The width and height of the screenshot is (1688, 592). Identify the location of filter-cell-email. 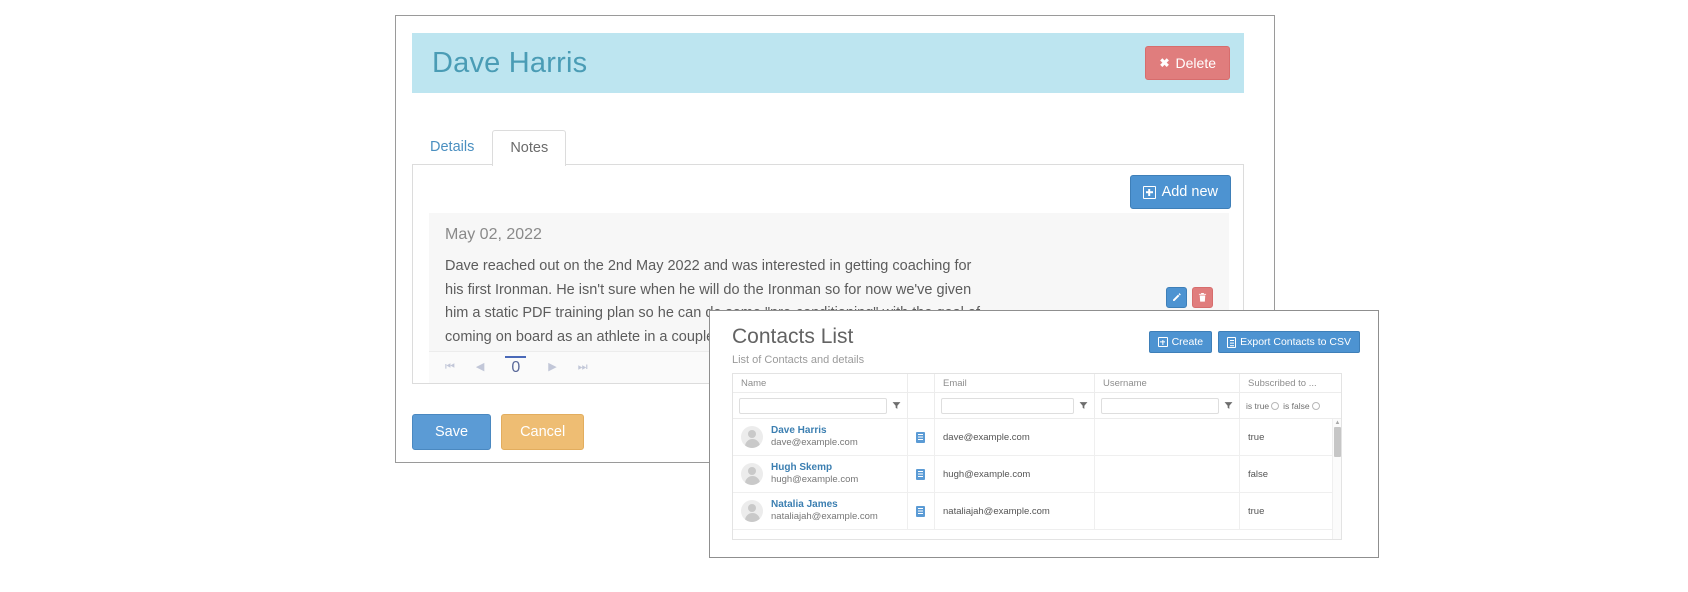
(1015, 405).